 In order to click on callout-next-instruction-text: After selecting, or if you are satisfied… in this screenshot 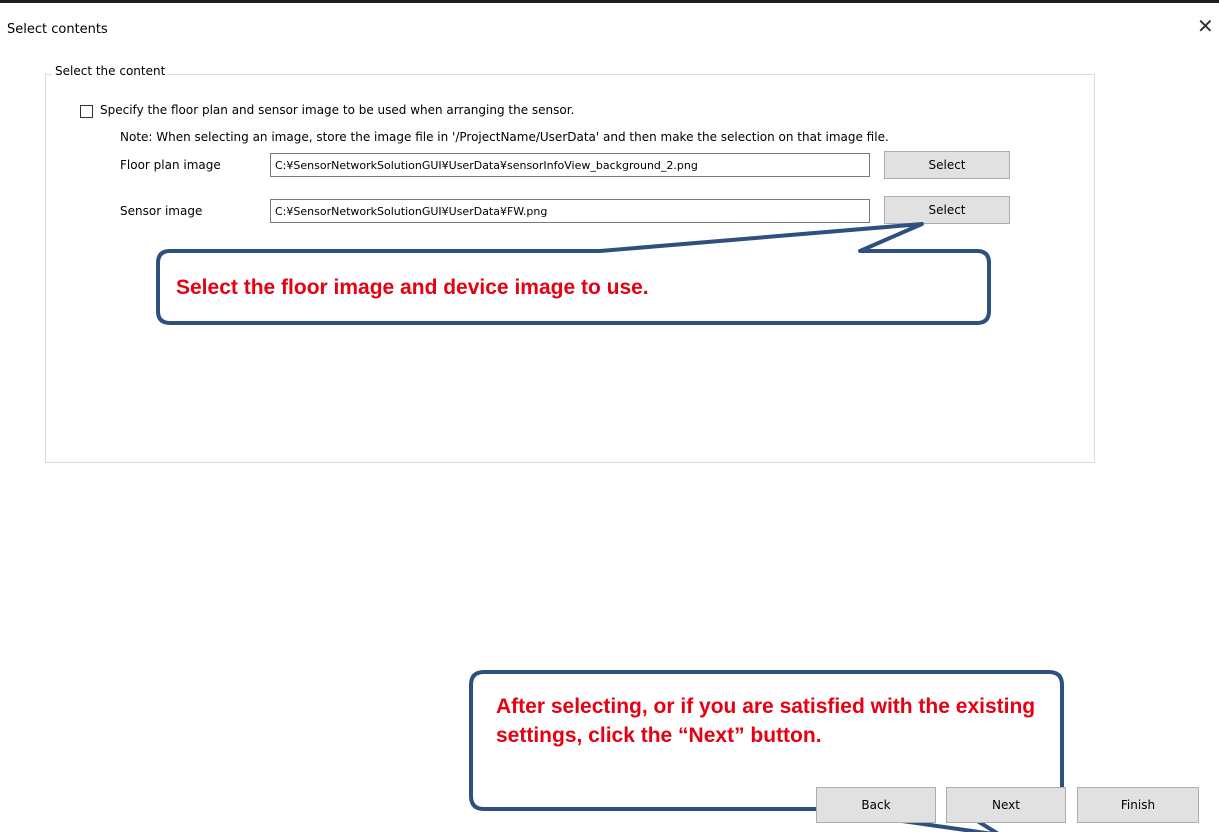, I will do `click(766, 721)`.